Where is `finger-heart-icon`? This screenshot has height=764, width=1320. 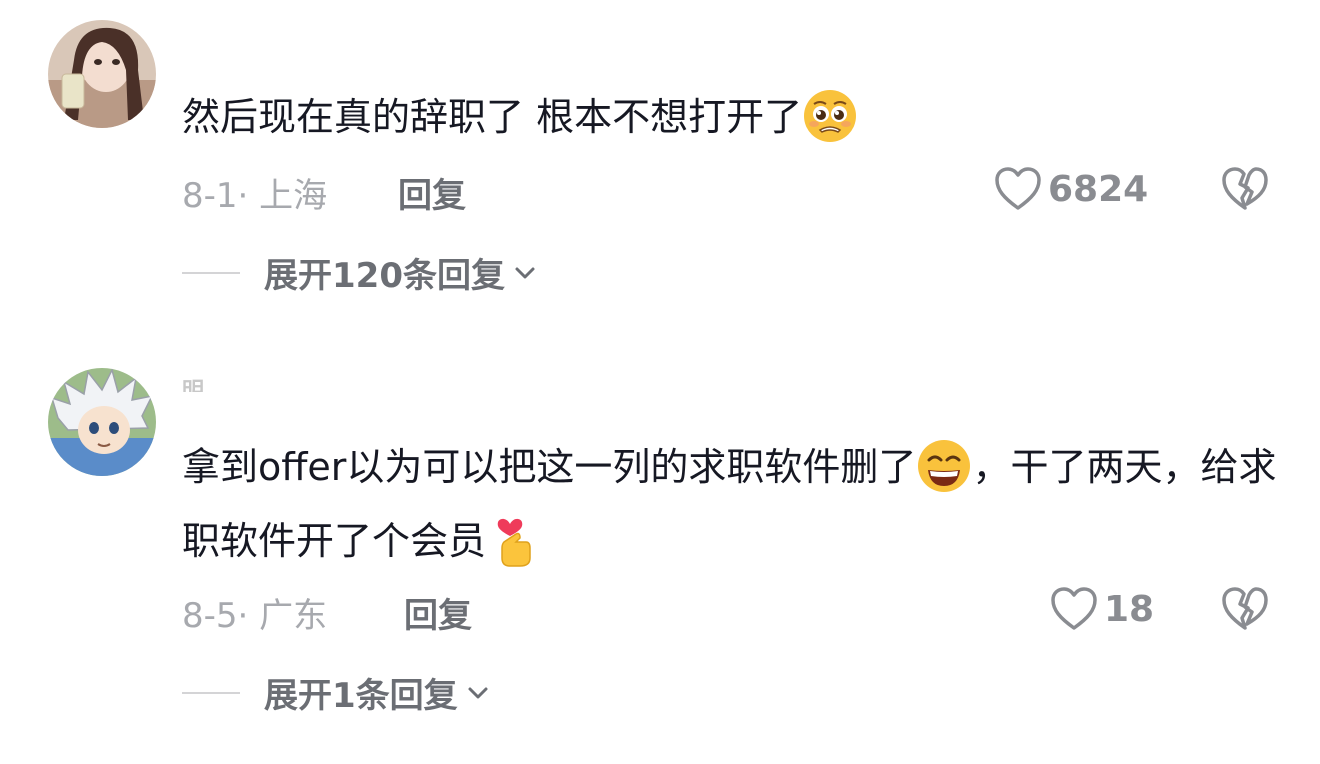
finger-heart-icon is located at coordinates (514, 542).